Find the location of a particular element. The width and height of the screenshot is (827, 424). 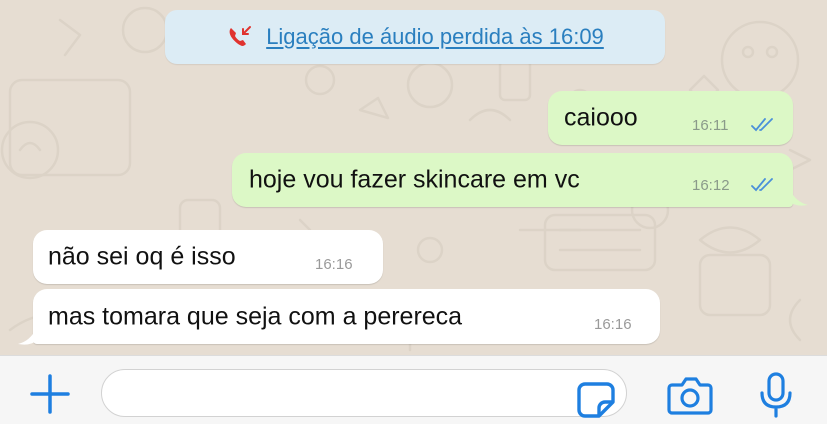

message-bubble-incoming: mas tomara que seja com a perereca 16:16 is located at coordinates (346, 316).